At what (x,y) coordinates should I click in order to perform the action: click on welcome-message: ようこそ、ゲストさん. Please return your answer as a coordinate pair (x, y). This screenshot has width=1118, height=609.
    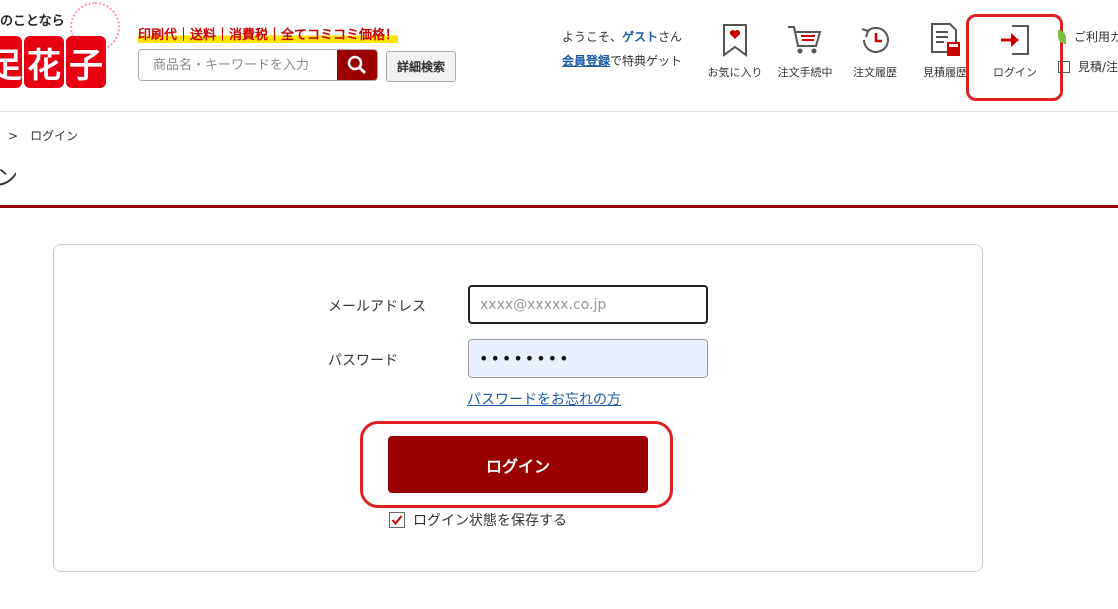
    Looking at the image, I should click on (622, 36).